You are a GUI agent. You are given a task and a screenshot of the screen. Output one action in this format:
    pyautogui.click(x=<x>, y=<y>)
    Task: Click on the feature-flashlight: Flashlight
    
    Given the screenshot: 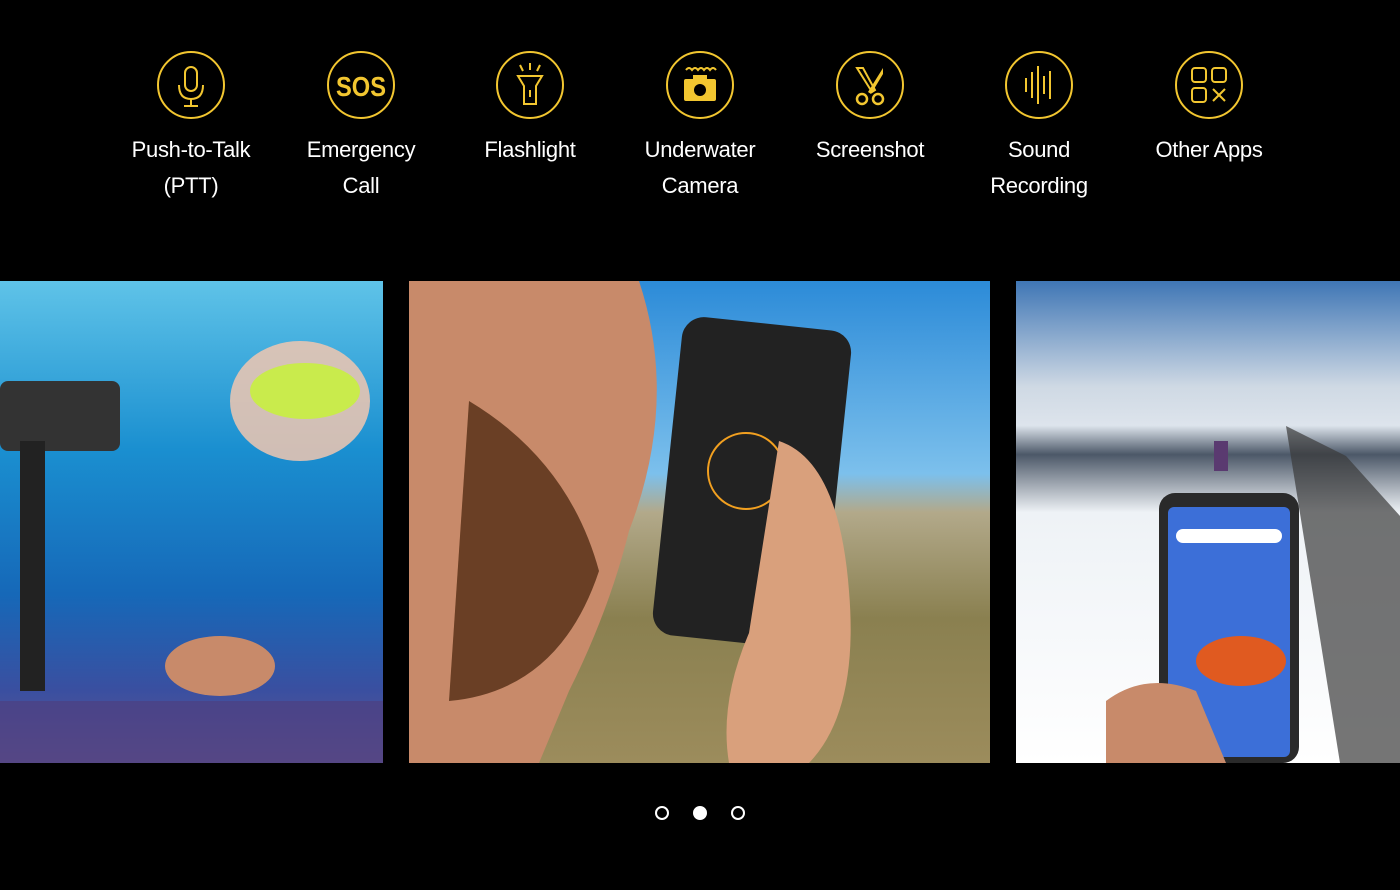 What is the action you would take?
    pyautogui.click(x=530, y=109)
    